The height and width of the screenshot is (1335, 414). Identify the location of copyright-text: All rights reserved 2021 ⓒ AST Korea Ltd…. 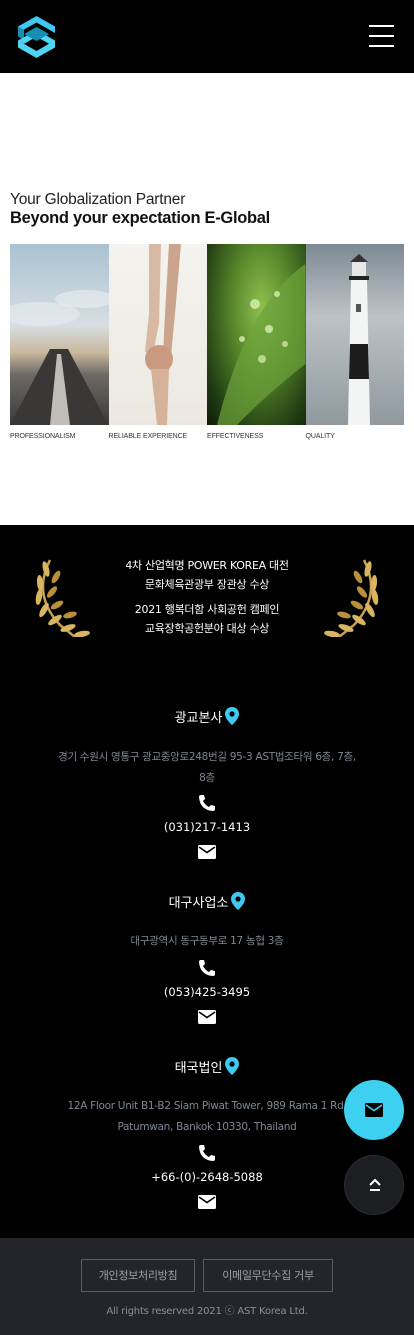
(207, 1311).